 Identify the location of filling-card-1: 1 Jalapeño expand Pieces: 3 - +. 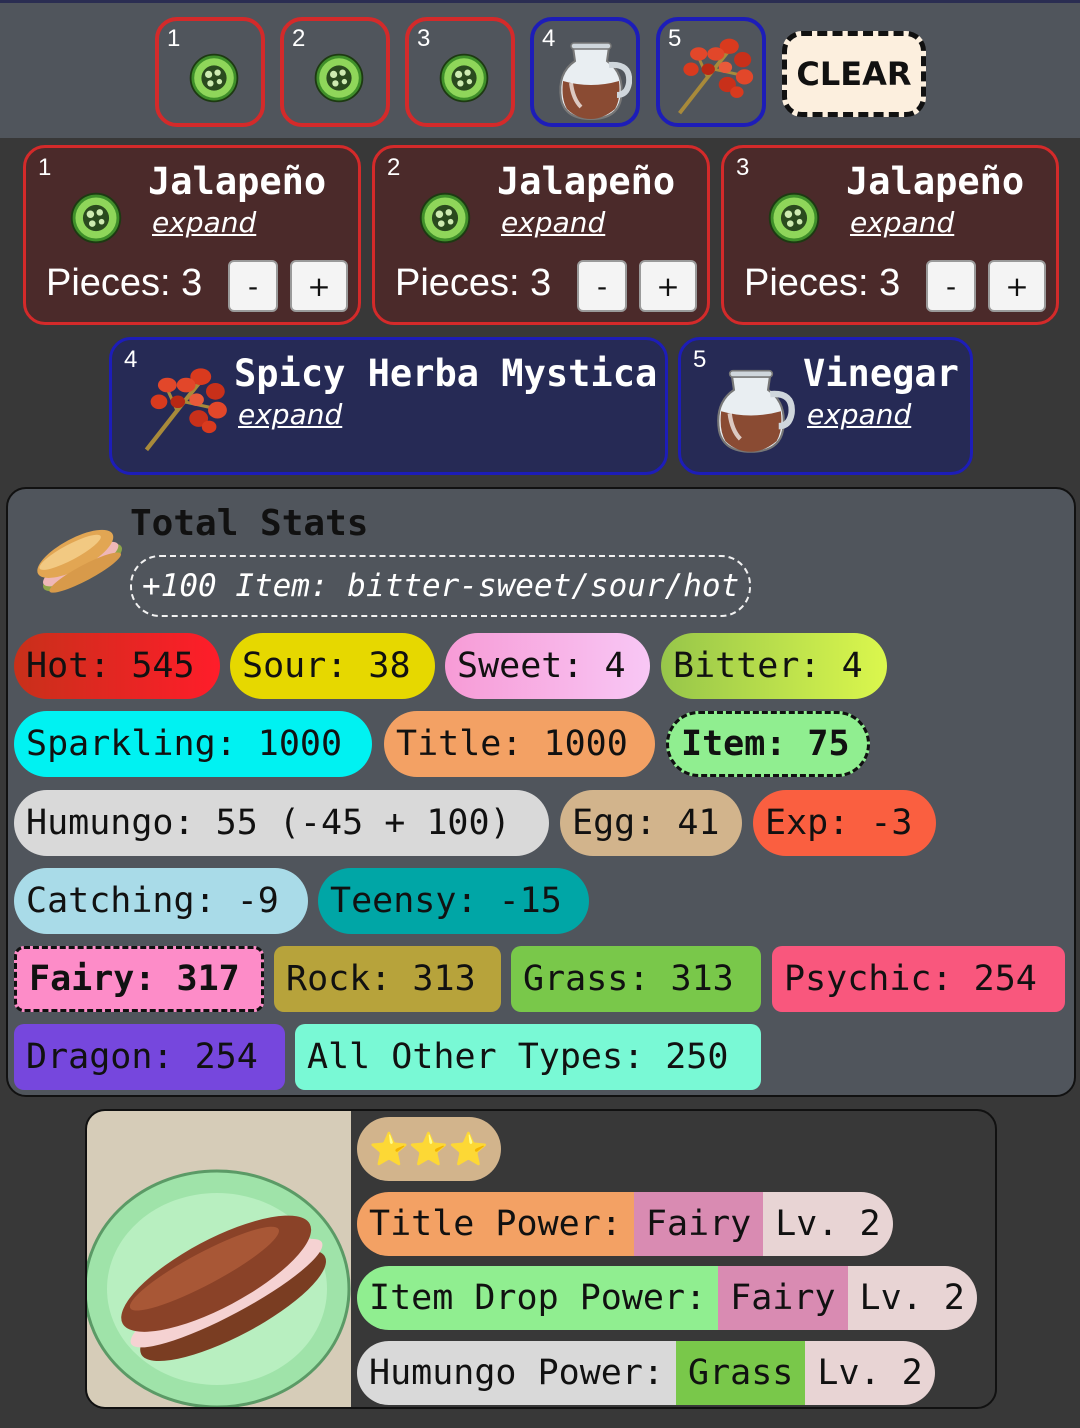
(192, 235).